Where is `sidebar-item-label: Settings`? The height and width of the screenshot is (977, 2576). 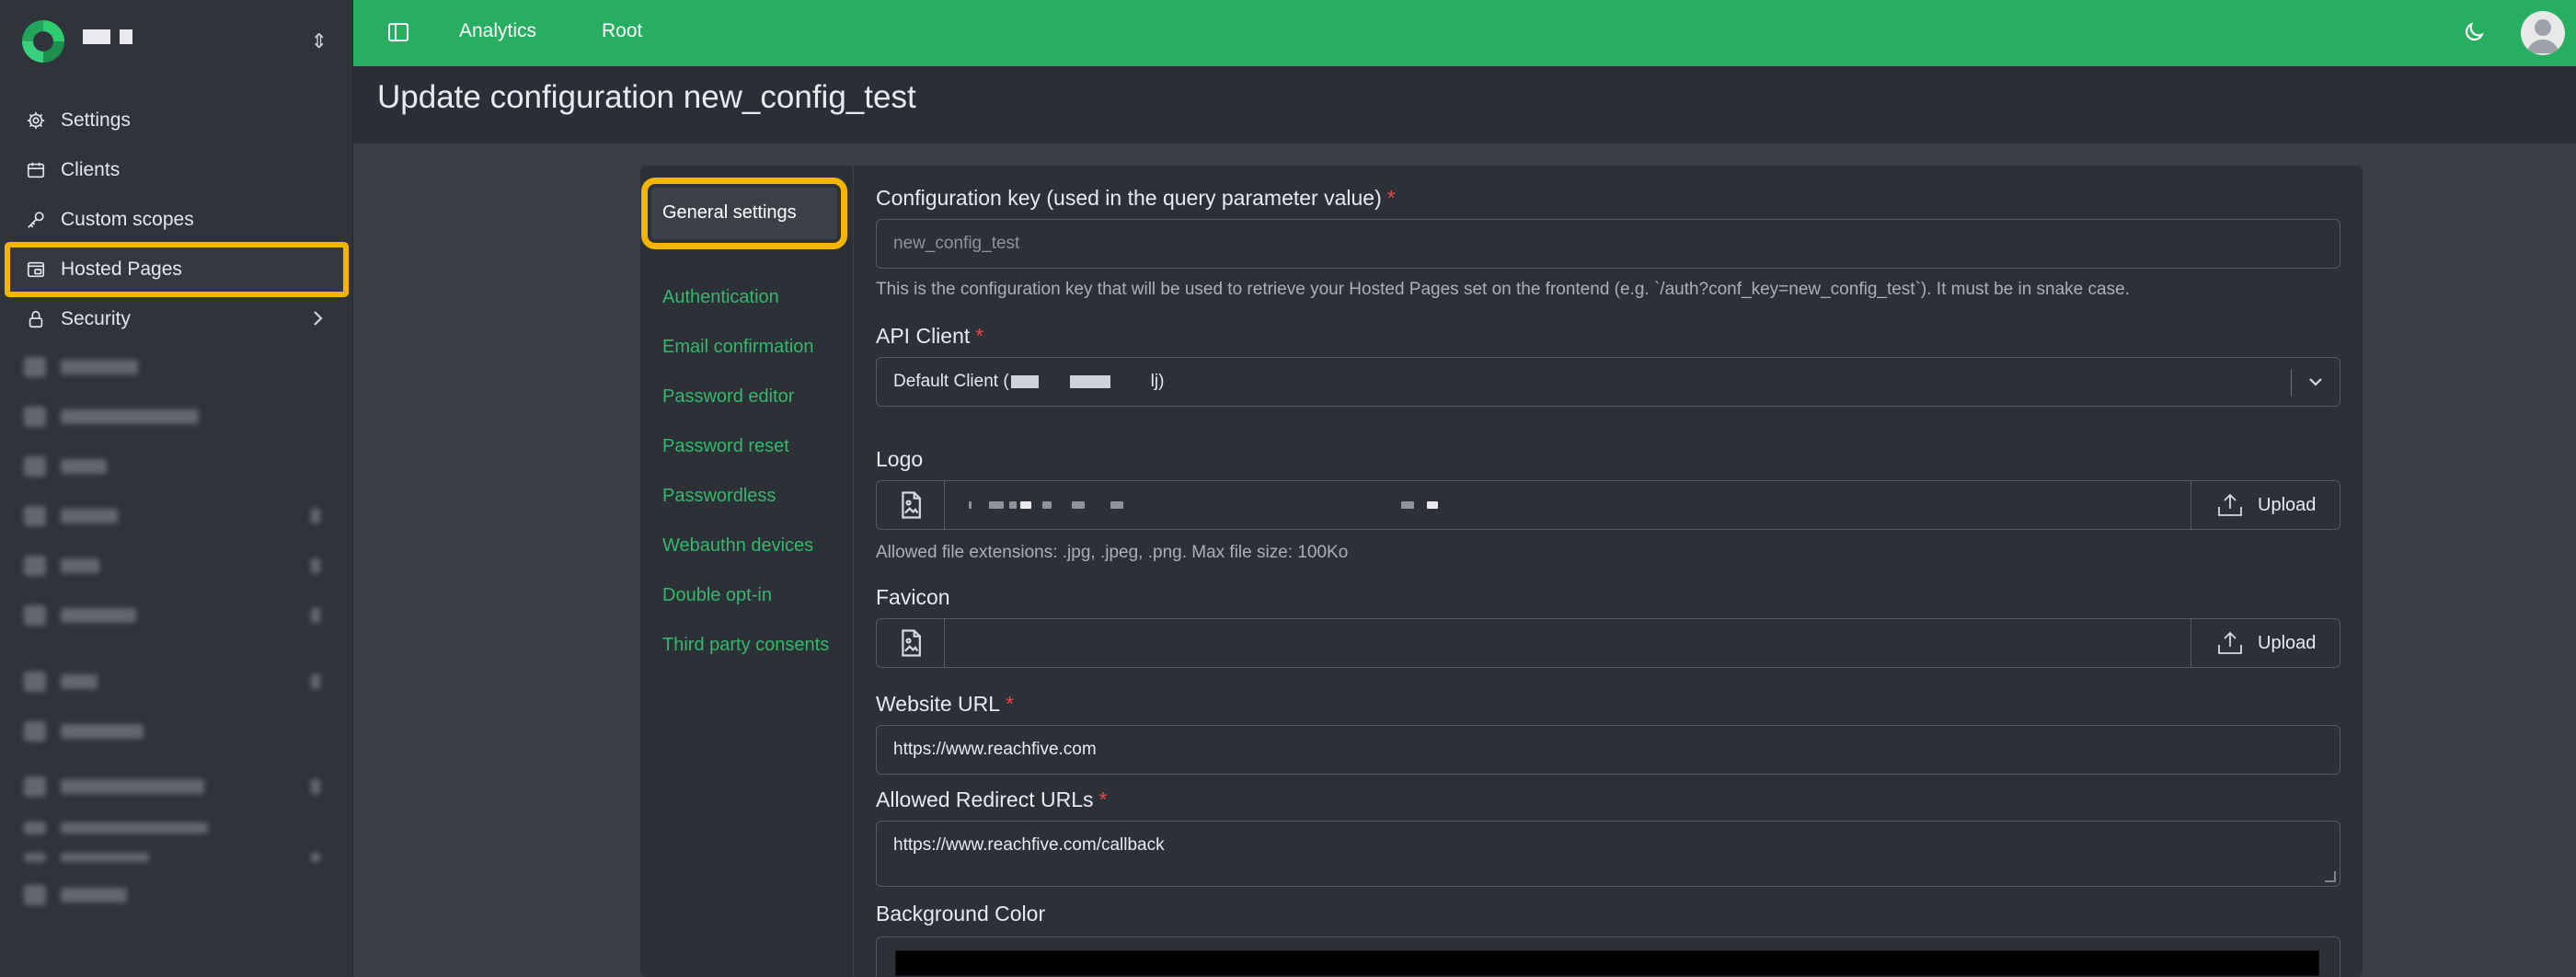 sidebar-item-label: Settings is located at coordinates (96, 120).